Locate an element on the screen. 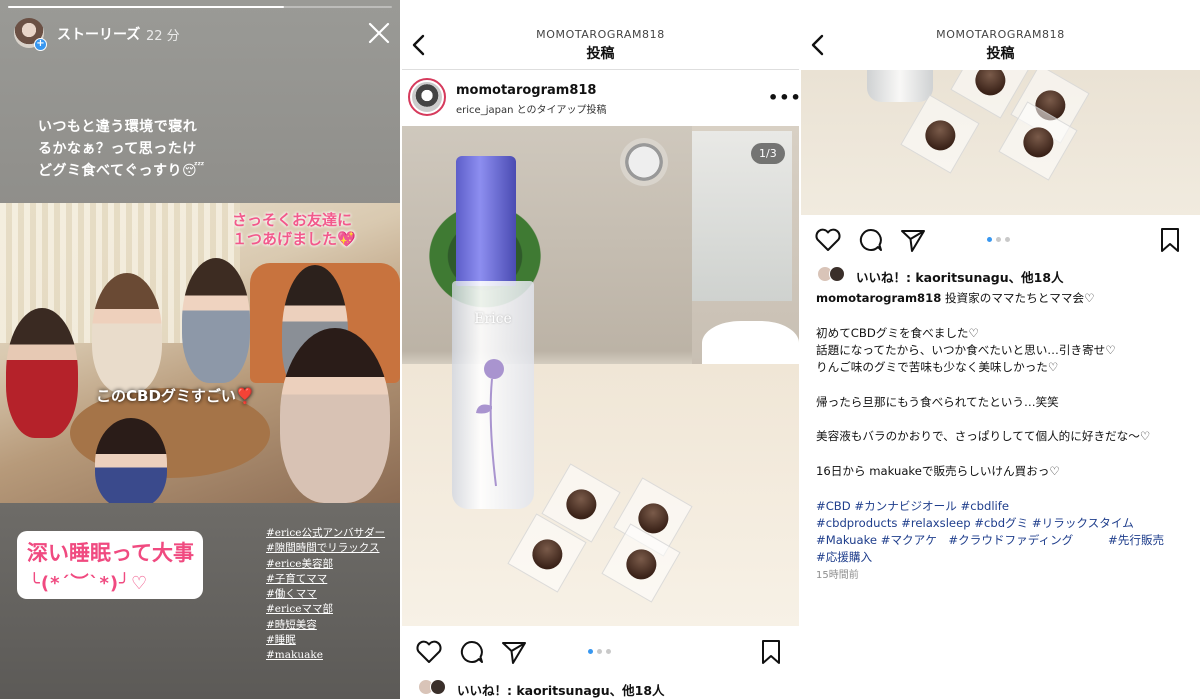 The height and width of the screenshot is (699, 1200). carousel-counter: 1/3 is located at coordinates (768, 153).